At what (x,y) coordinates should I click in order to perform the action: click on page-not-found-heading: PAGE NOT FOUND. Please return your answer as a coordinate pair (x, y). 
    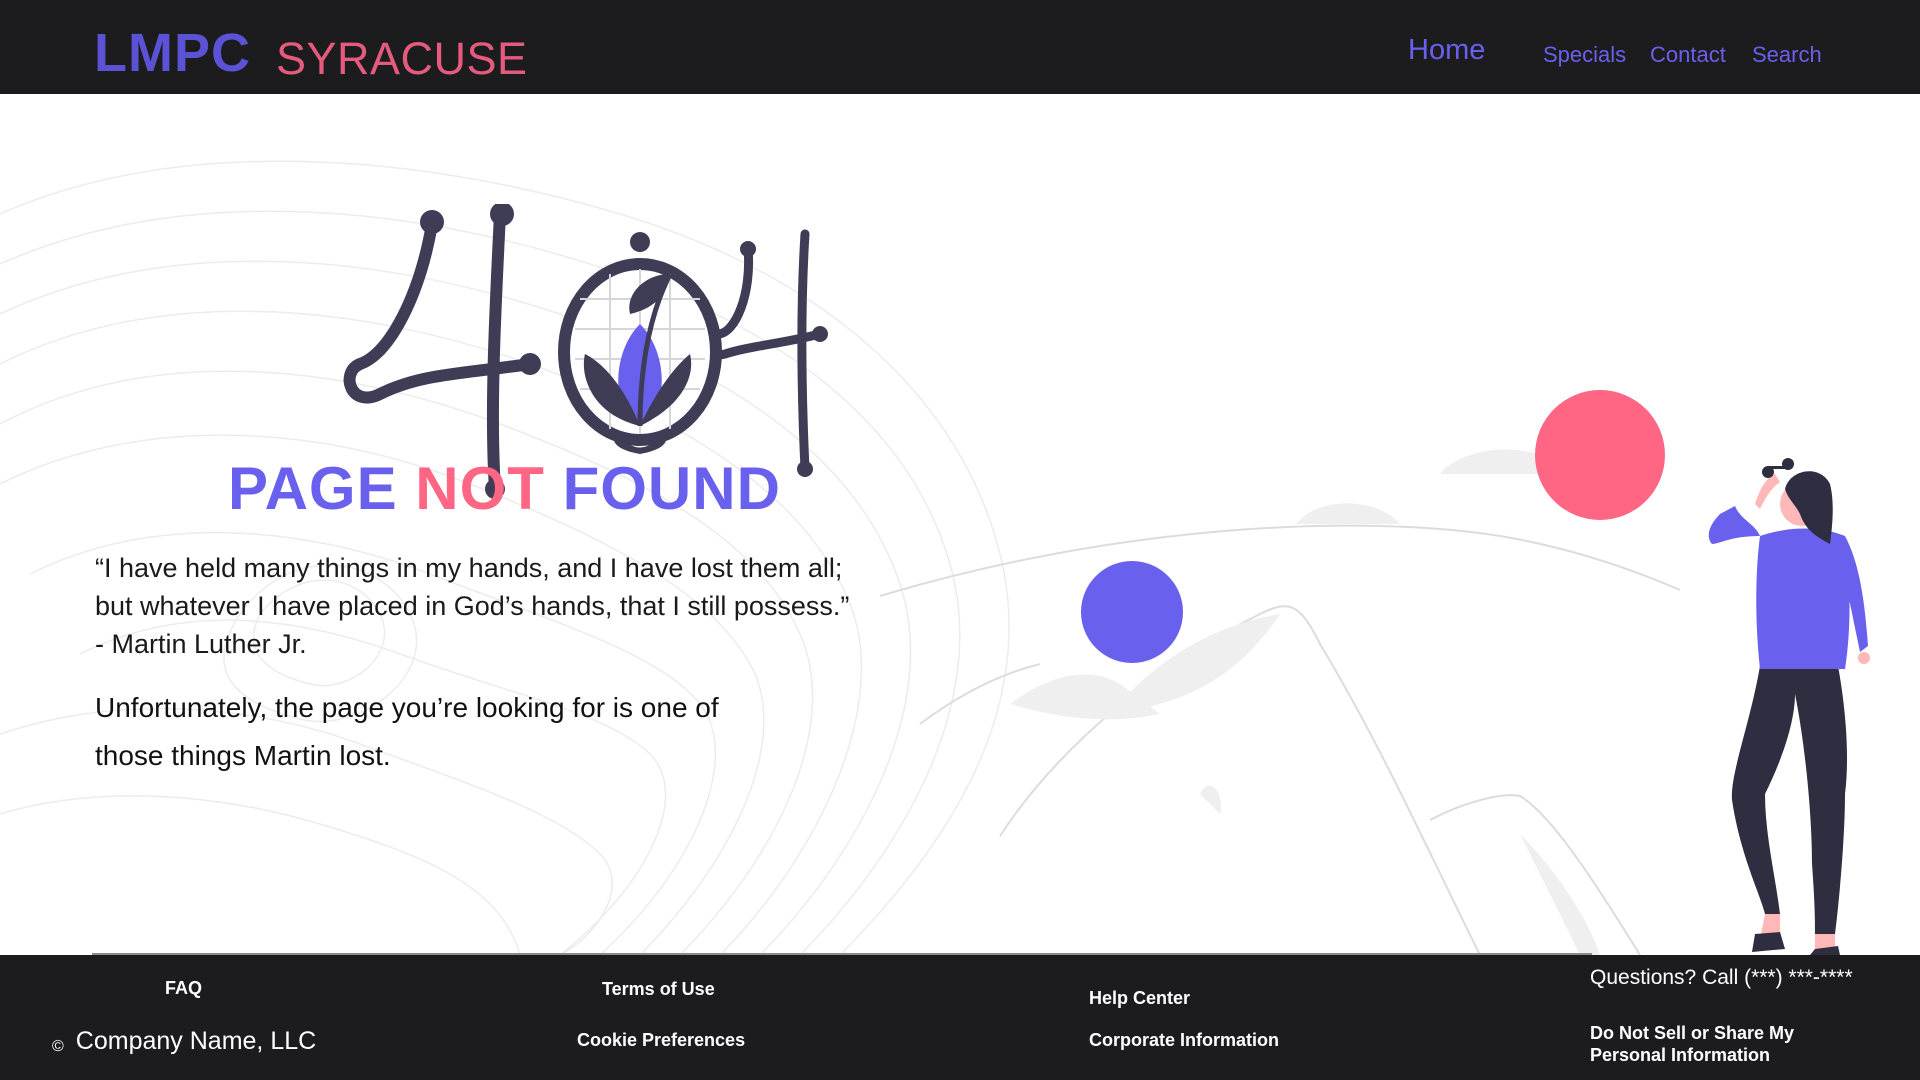
    Looking at the image, I should click on (504, 488).